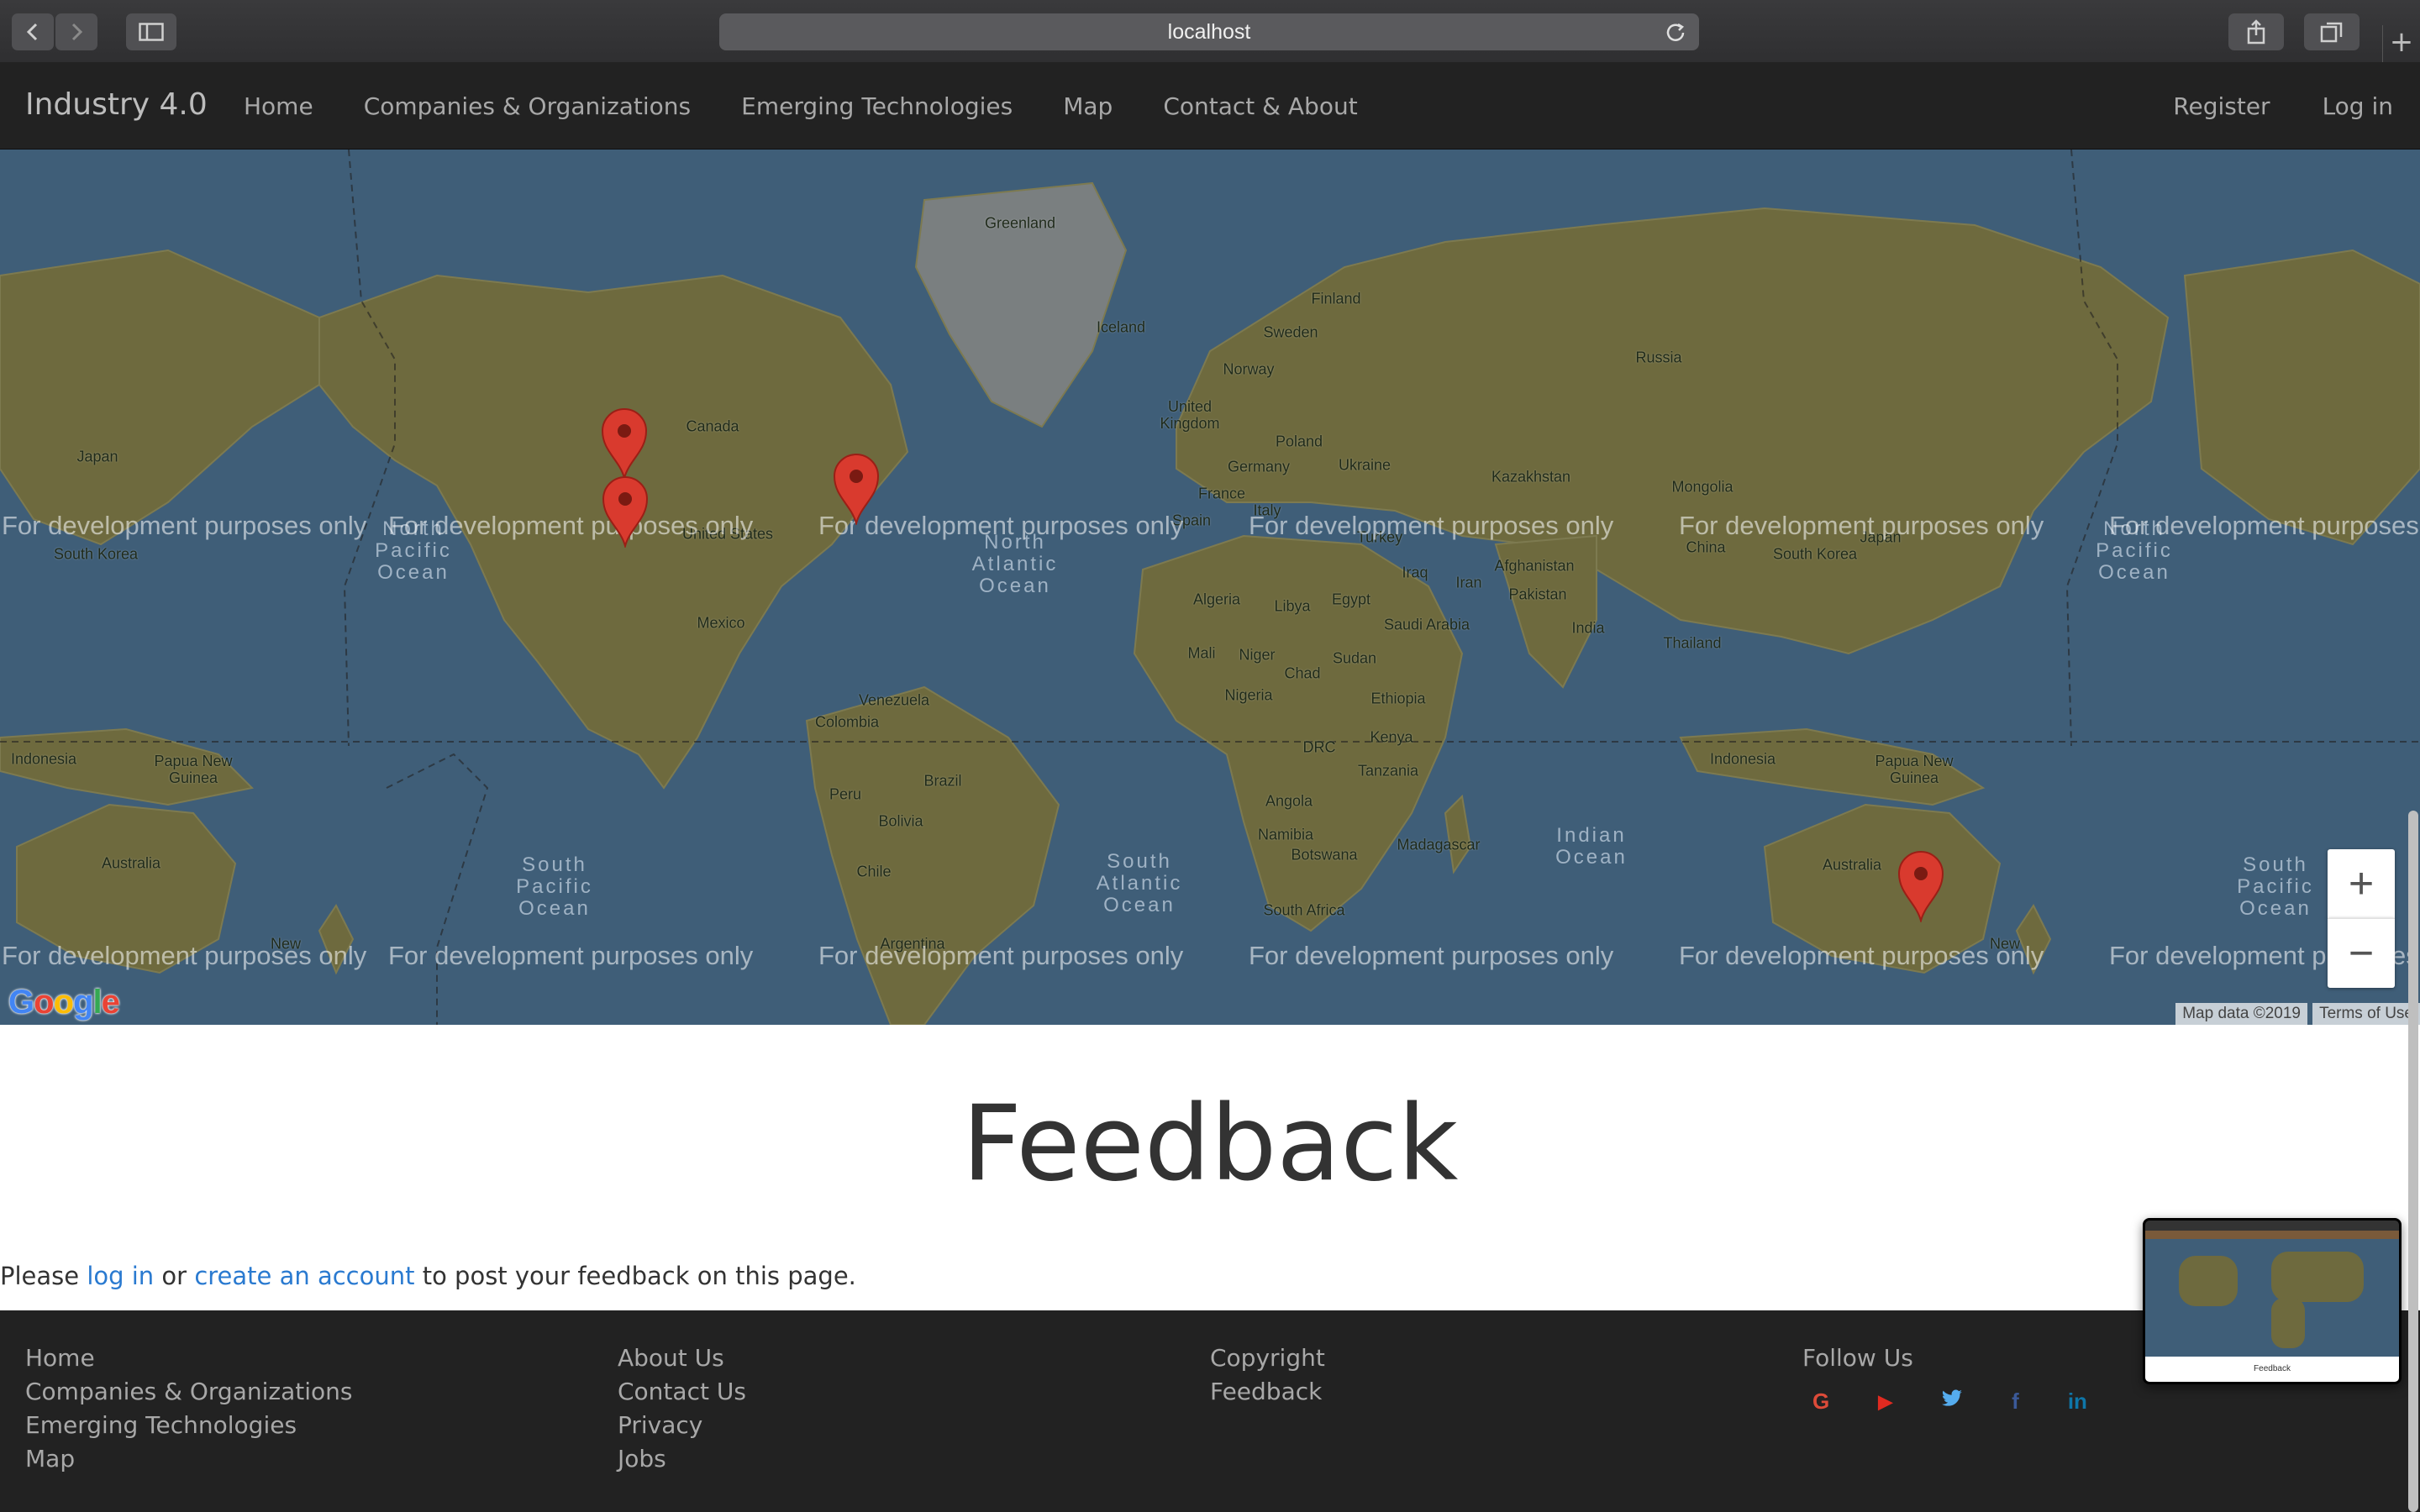  I want to click on footer-contact-link: Contact Us, so click(682, 1391).